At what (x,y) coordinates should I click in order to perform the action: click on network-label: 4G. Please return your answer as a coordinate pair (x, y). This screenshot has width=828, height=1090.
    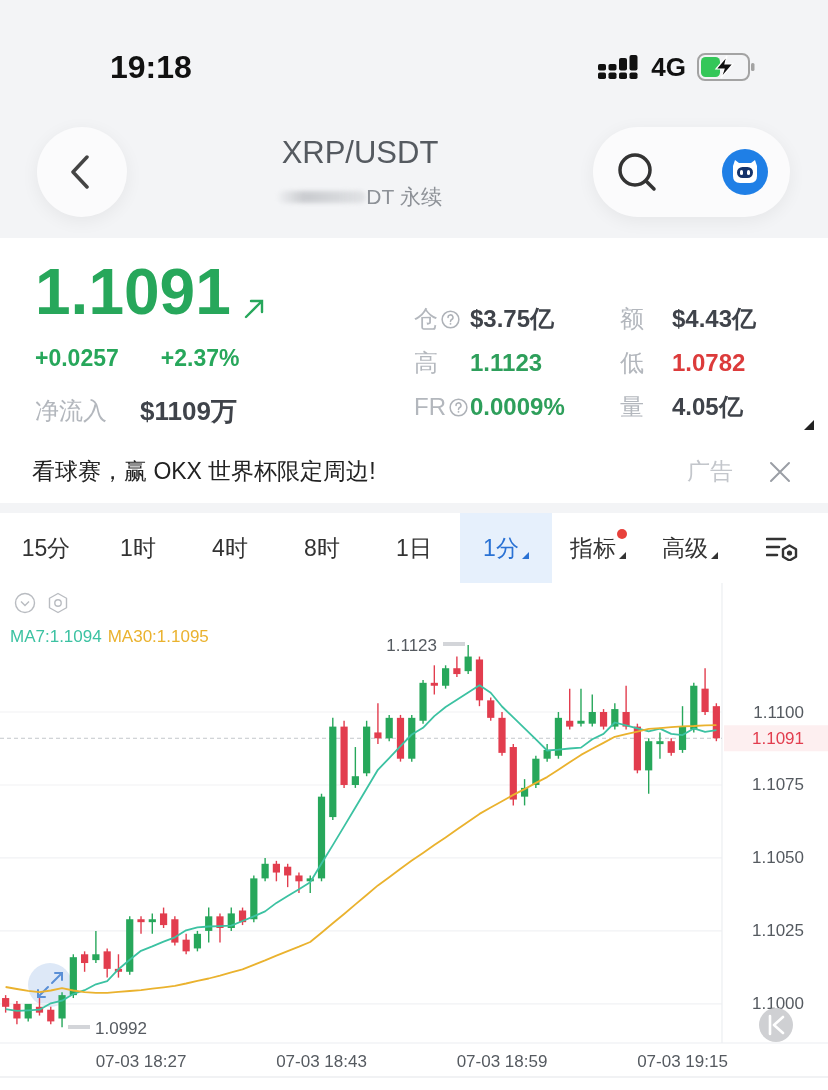
    Looking at the image, I should click on (668, 67).